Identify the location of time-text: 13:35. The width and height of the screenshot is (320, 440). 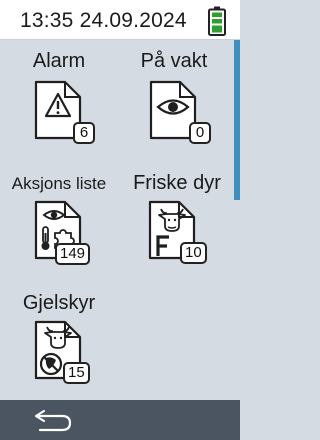
(47, 20).